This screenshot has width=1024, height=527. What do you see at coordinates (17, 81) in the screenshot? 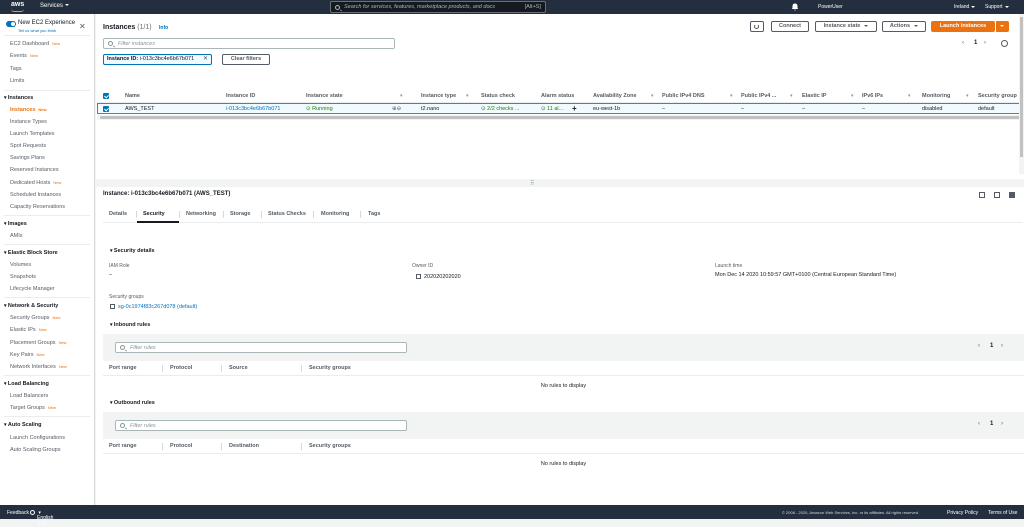
I see `sidebar-item-limits: Limits` at bounding box center [17, 81].